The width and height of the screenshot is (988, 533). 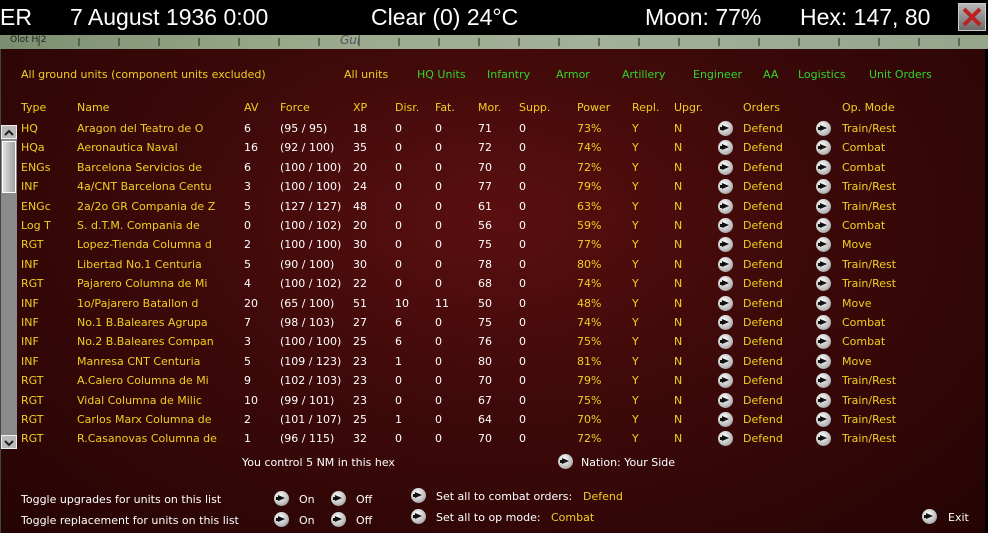 I want to click on column-header-supp-: Supp., so click(x=534, y=107).